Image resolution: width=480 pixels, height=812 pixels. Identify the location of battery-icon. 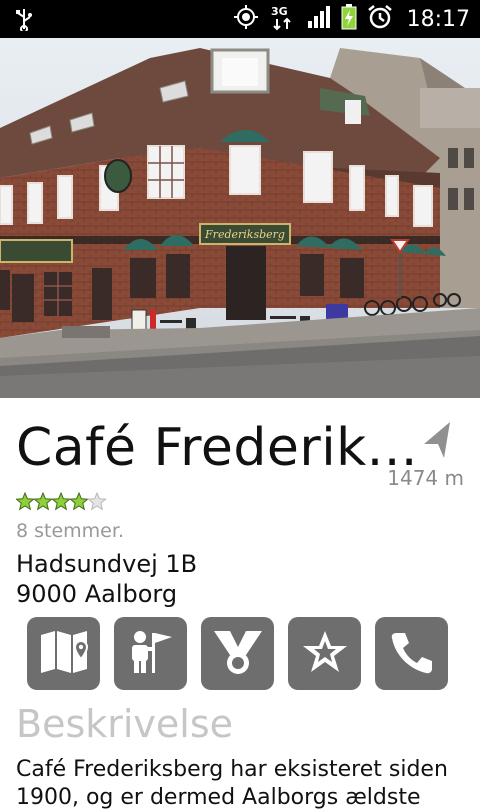
(349, 19).